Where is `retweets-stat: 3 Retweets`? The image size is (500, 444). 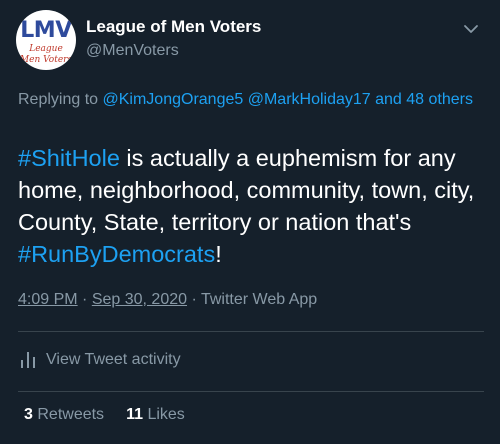 retweets-stat: 3 Retweets is located at coordinates (64, 414).